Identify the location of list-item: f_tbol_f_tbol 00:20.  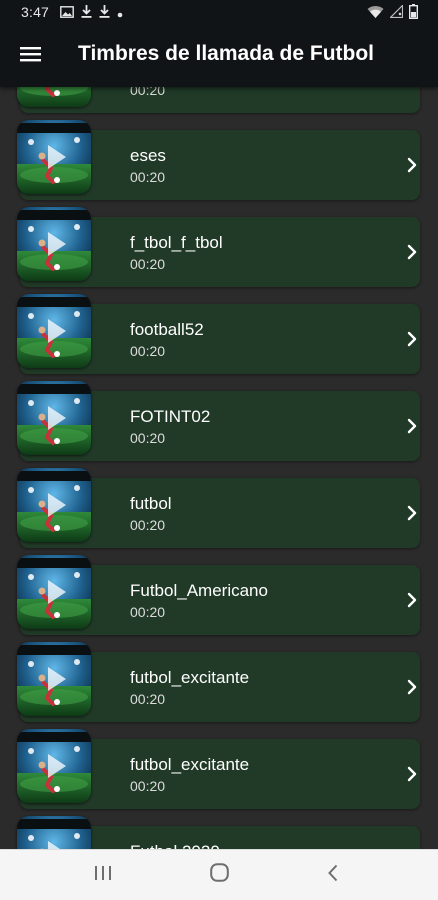
(219, 250).